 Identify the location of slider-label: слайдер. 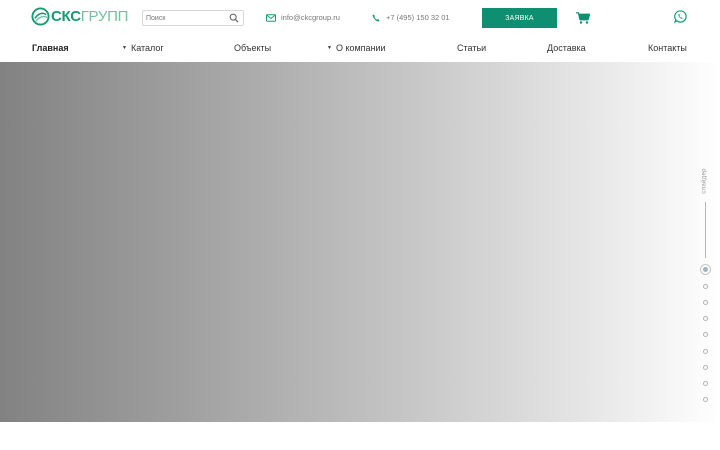
(706, 183).